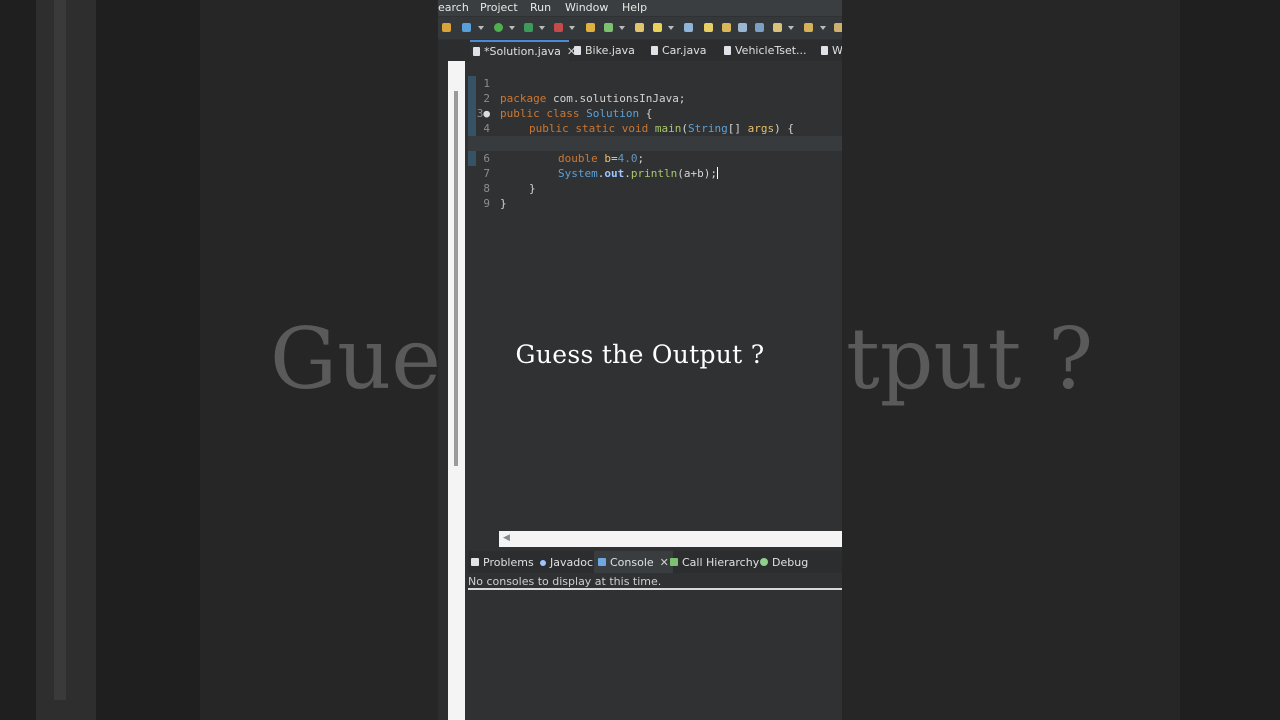 Image resolution: width=1280 pixels, height=720 pixels. I want to click on prev-annotation-icon, so click(808, 27).